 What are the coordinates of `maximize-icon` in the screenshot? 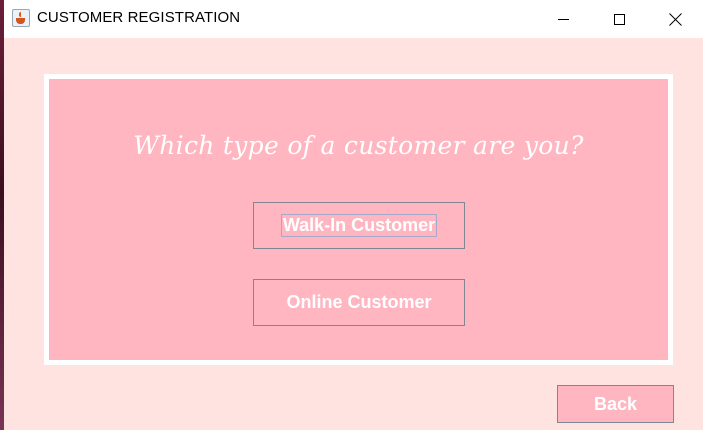 It's located at (619, 19).